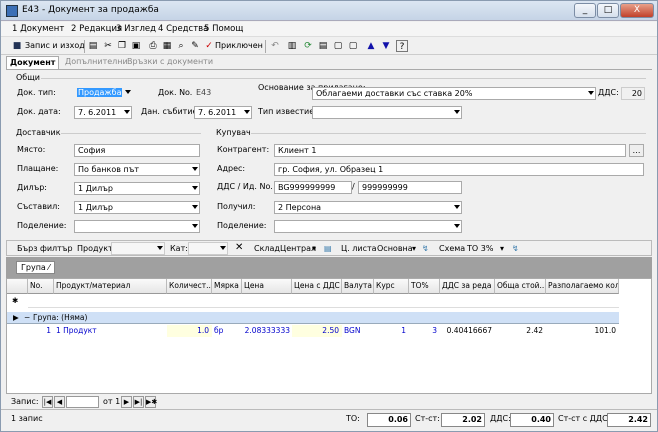  Describe the element at coordinates (359, 248) in the screenshot. I see `pricelist-label: Ц. листа` at that location.